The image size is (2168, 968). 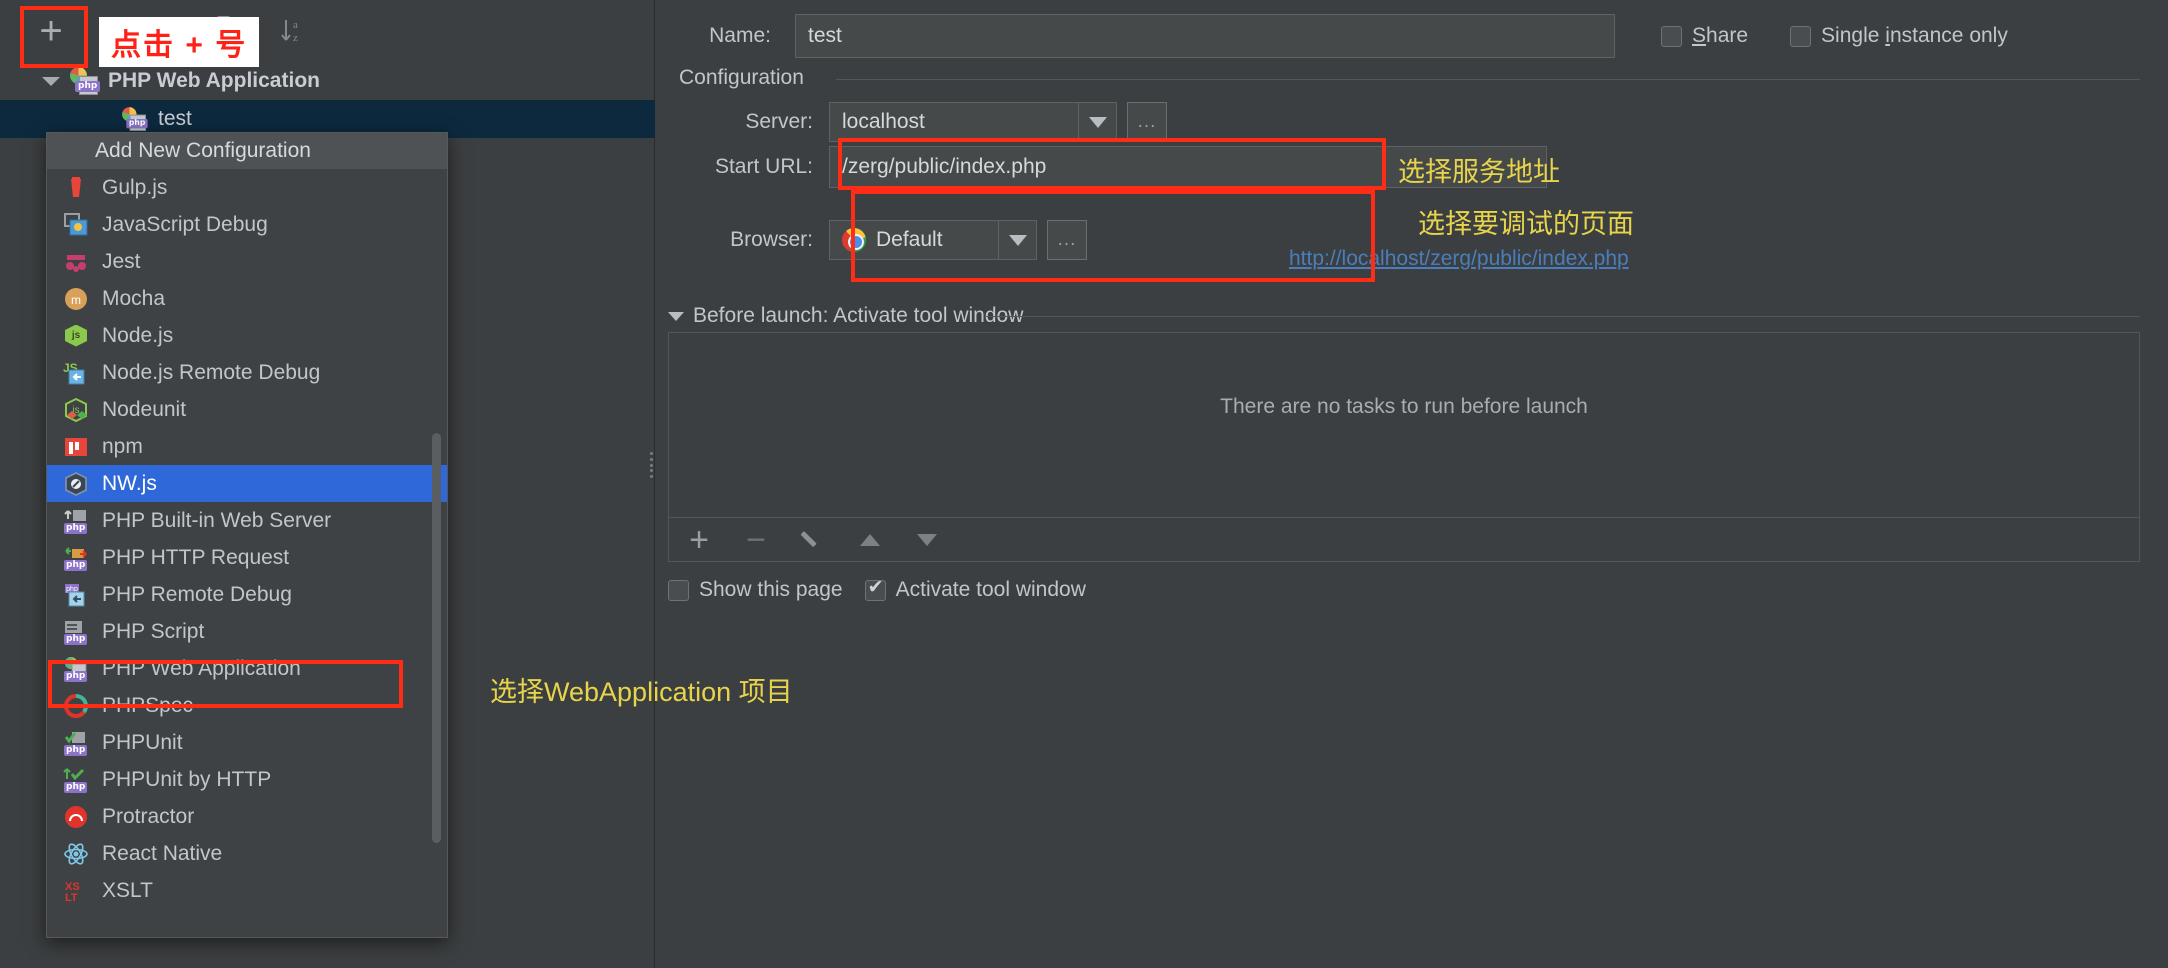 What do you see at coordinates (76, 743) in the screenshot?
I see `phpunit-icon: php` at bounding box center [76, 743].